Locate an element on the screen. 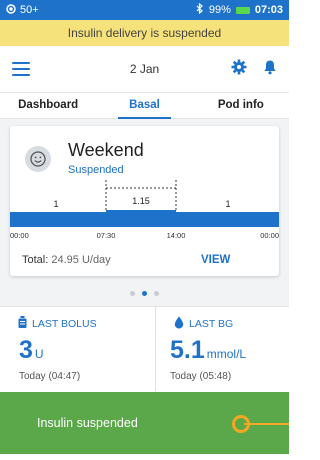 The image size is (320, 460). program-name: Weekend is located at coordinates (106, 150).